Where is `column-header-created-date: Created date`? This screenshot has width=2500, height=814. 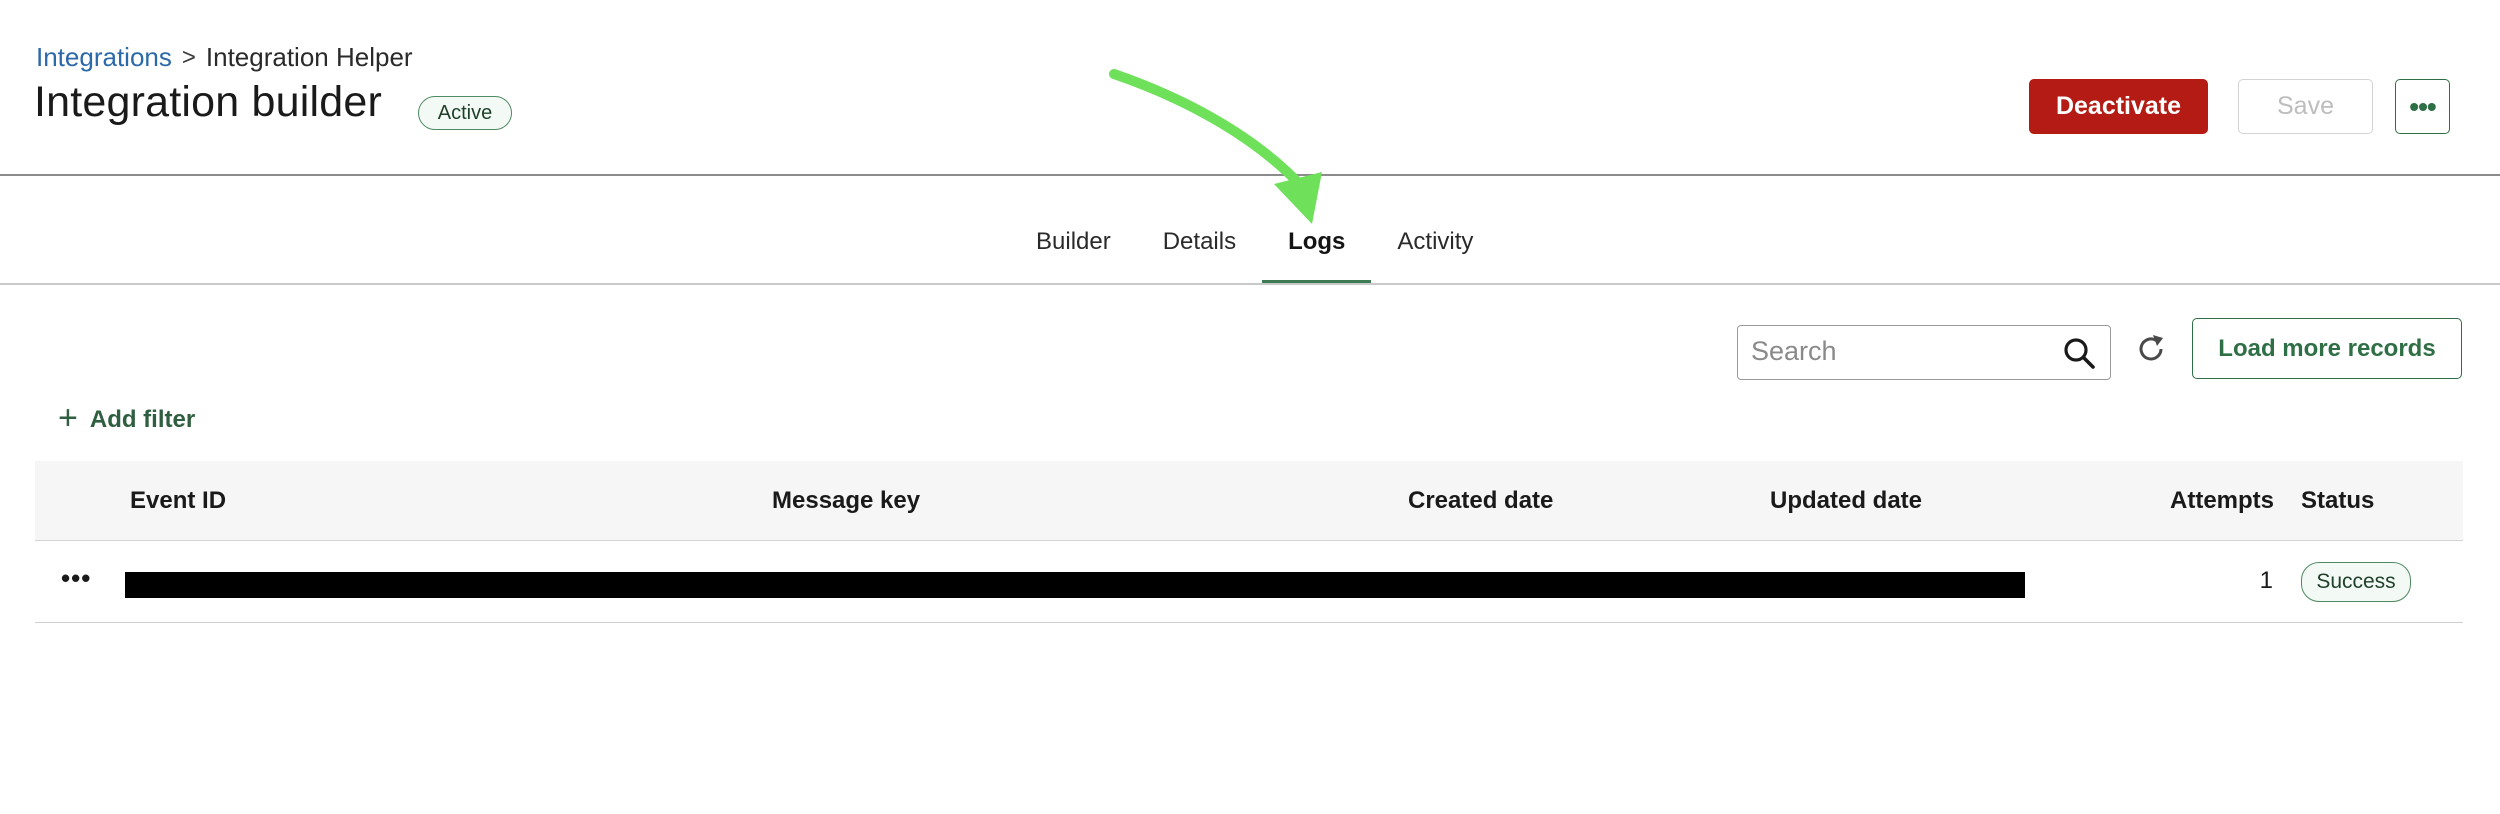
column-header-created-date: Created date is located at coordinates (1480, 501).